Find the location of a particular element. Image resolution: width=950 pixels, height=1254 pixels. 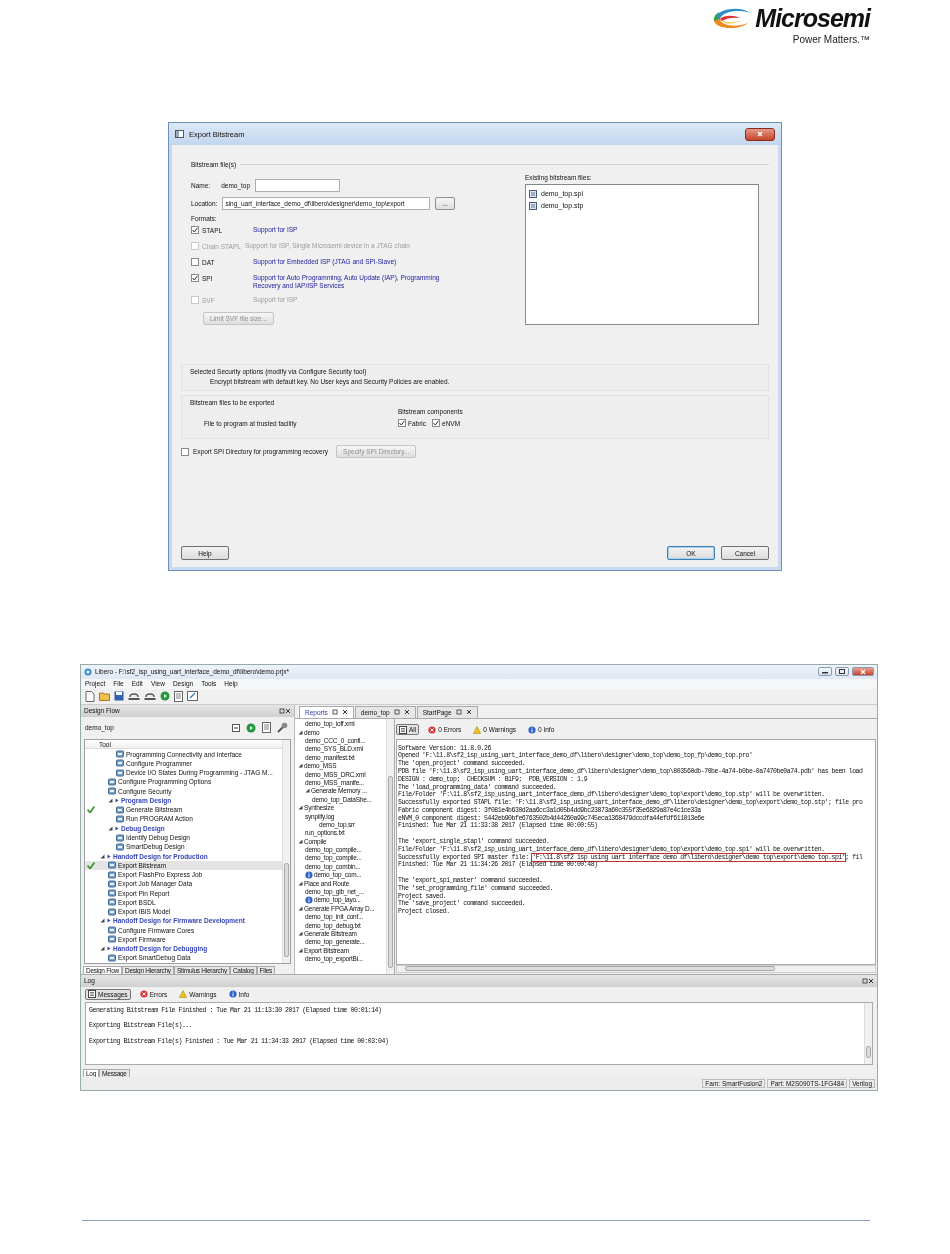

wrench-icon is located at coordinates (282, 727).